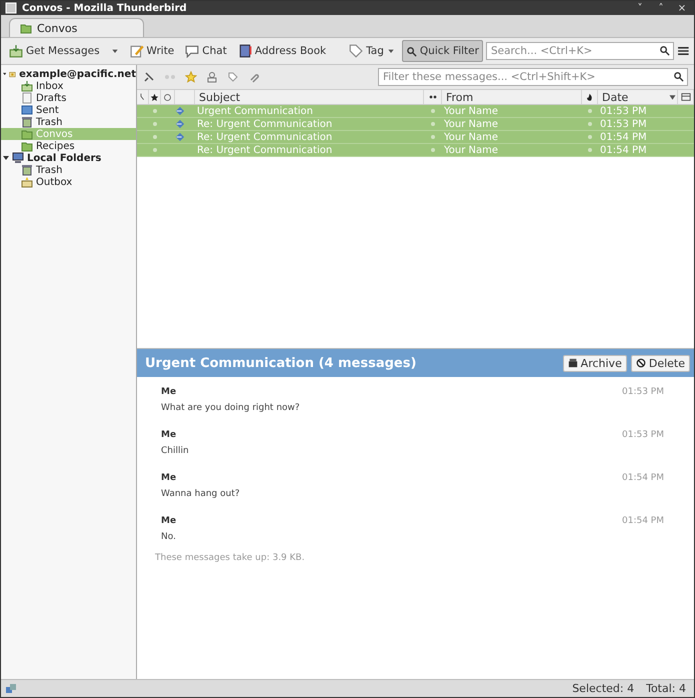  Describe the element at coordinates (68, 98) in the screenshot. I see `folder-item: Drafts` at that location.